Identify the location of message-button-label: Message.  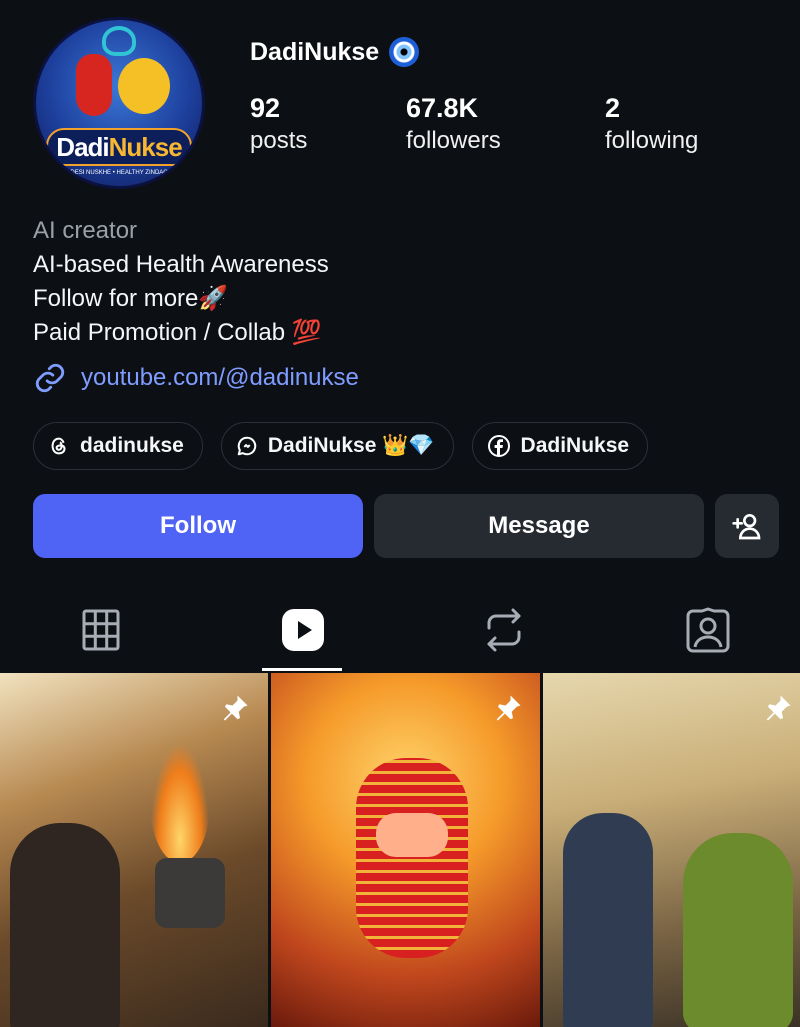
(539, 525).